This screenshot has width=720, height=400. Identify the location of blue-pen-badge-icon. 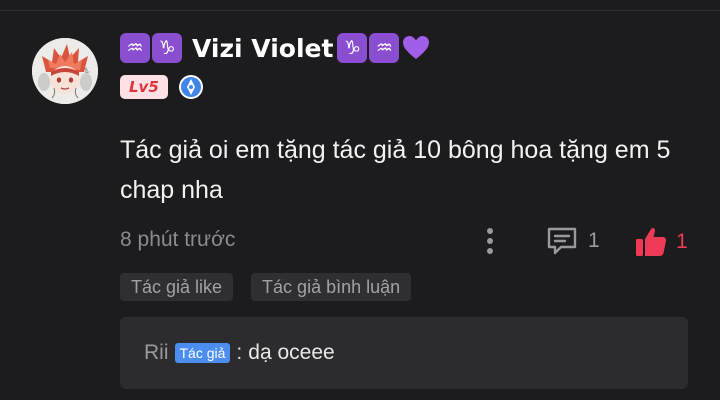
(190, 87).